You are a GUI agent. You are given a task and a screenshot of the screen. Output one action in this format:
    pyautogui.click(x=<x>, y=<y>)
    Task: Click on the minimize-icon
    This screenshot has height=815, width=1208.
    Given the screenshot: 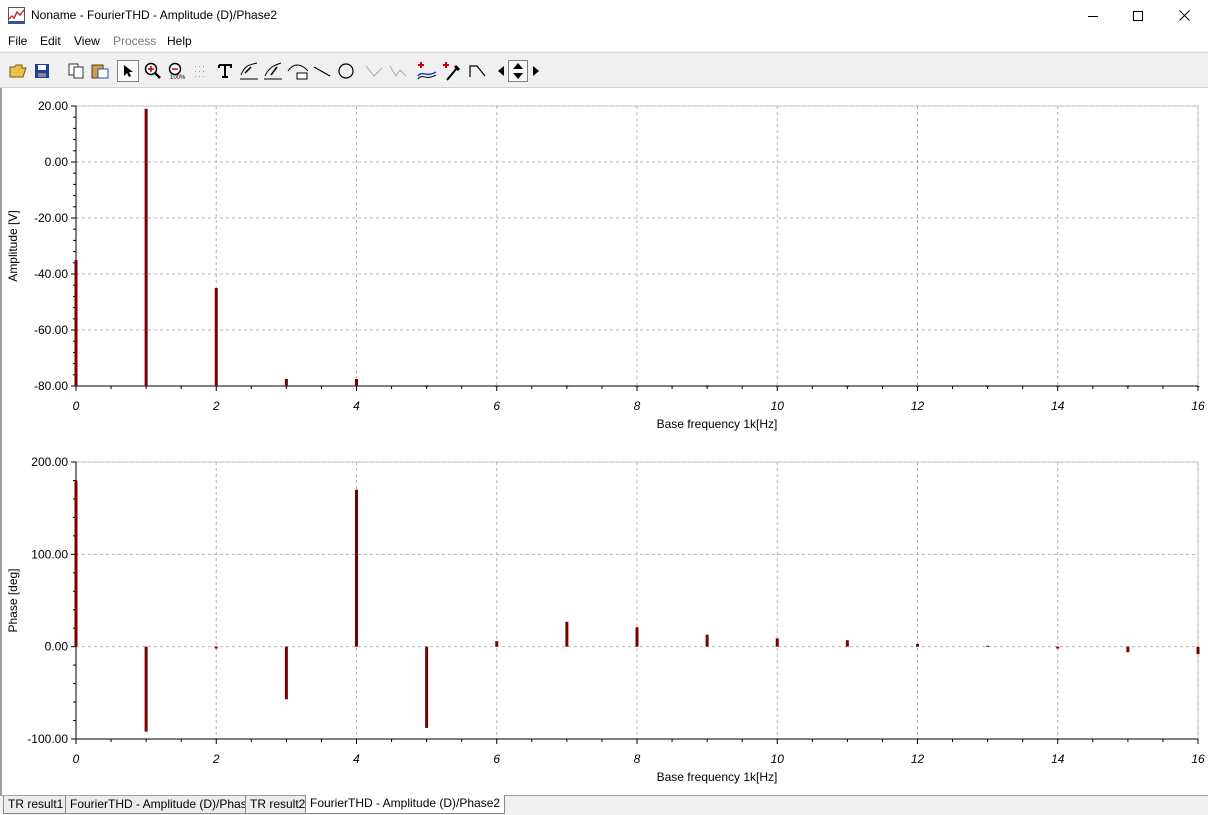 What is the action you would take?
    pyautogui.click(x=1093, y=16)
    